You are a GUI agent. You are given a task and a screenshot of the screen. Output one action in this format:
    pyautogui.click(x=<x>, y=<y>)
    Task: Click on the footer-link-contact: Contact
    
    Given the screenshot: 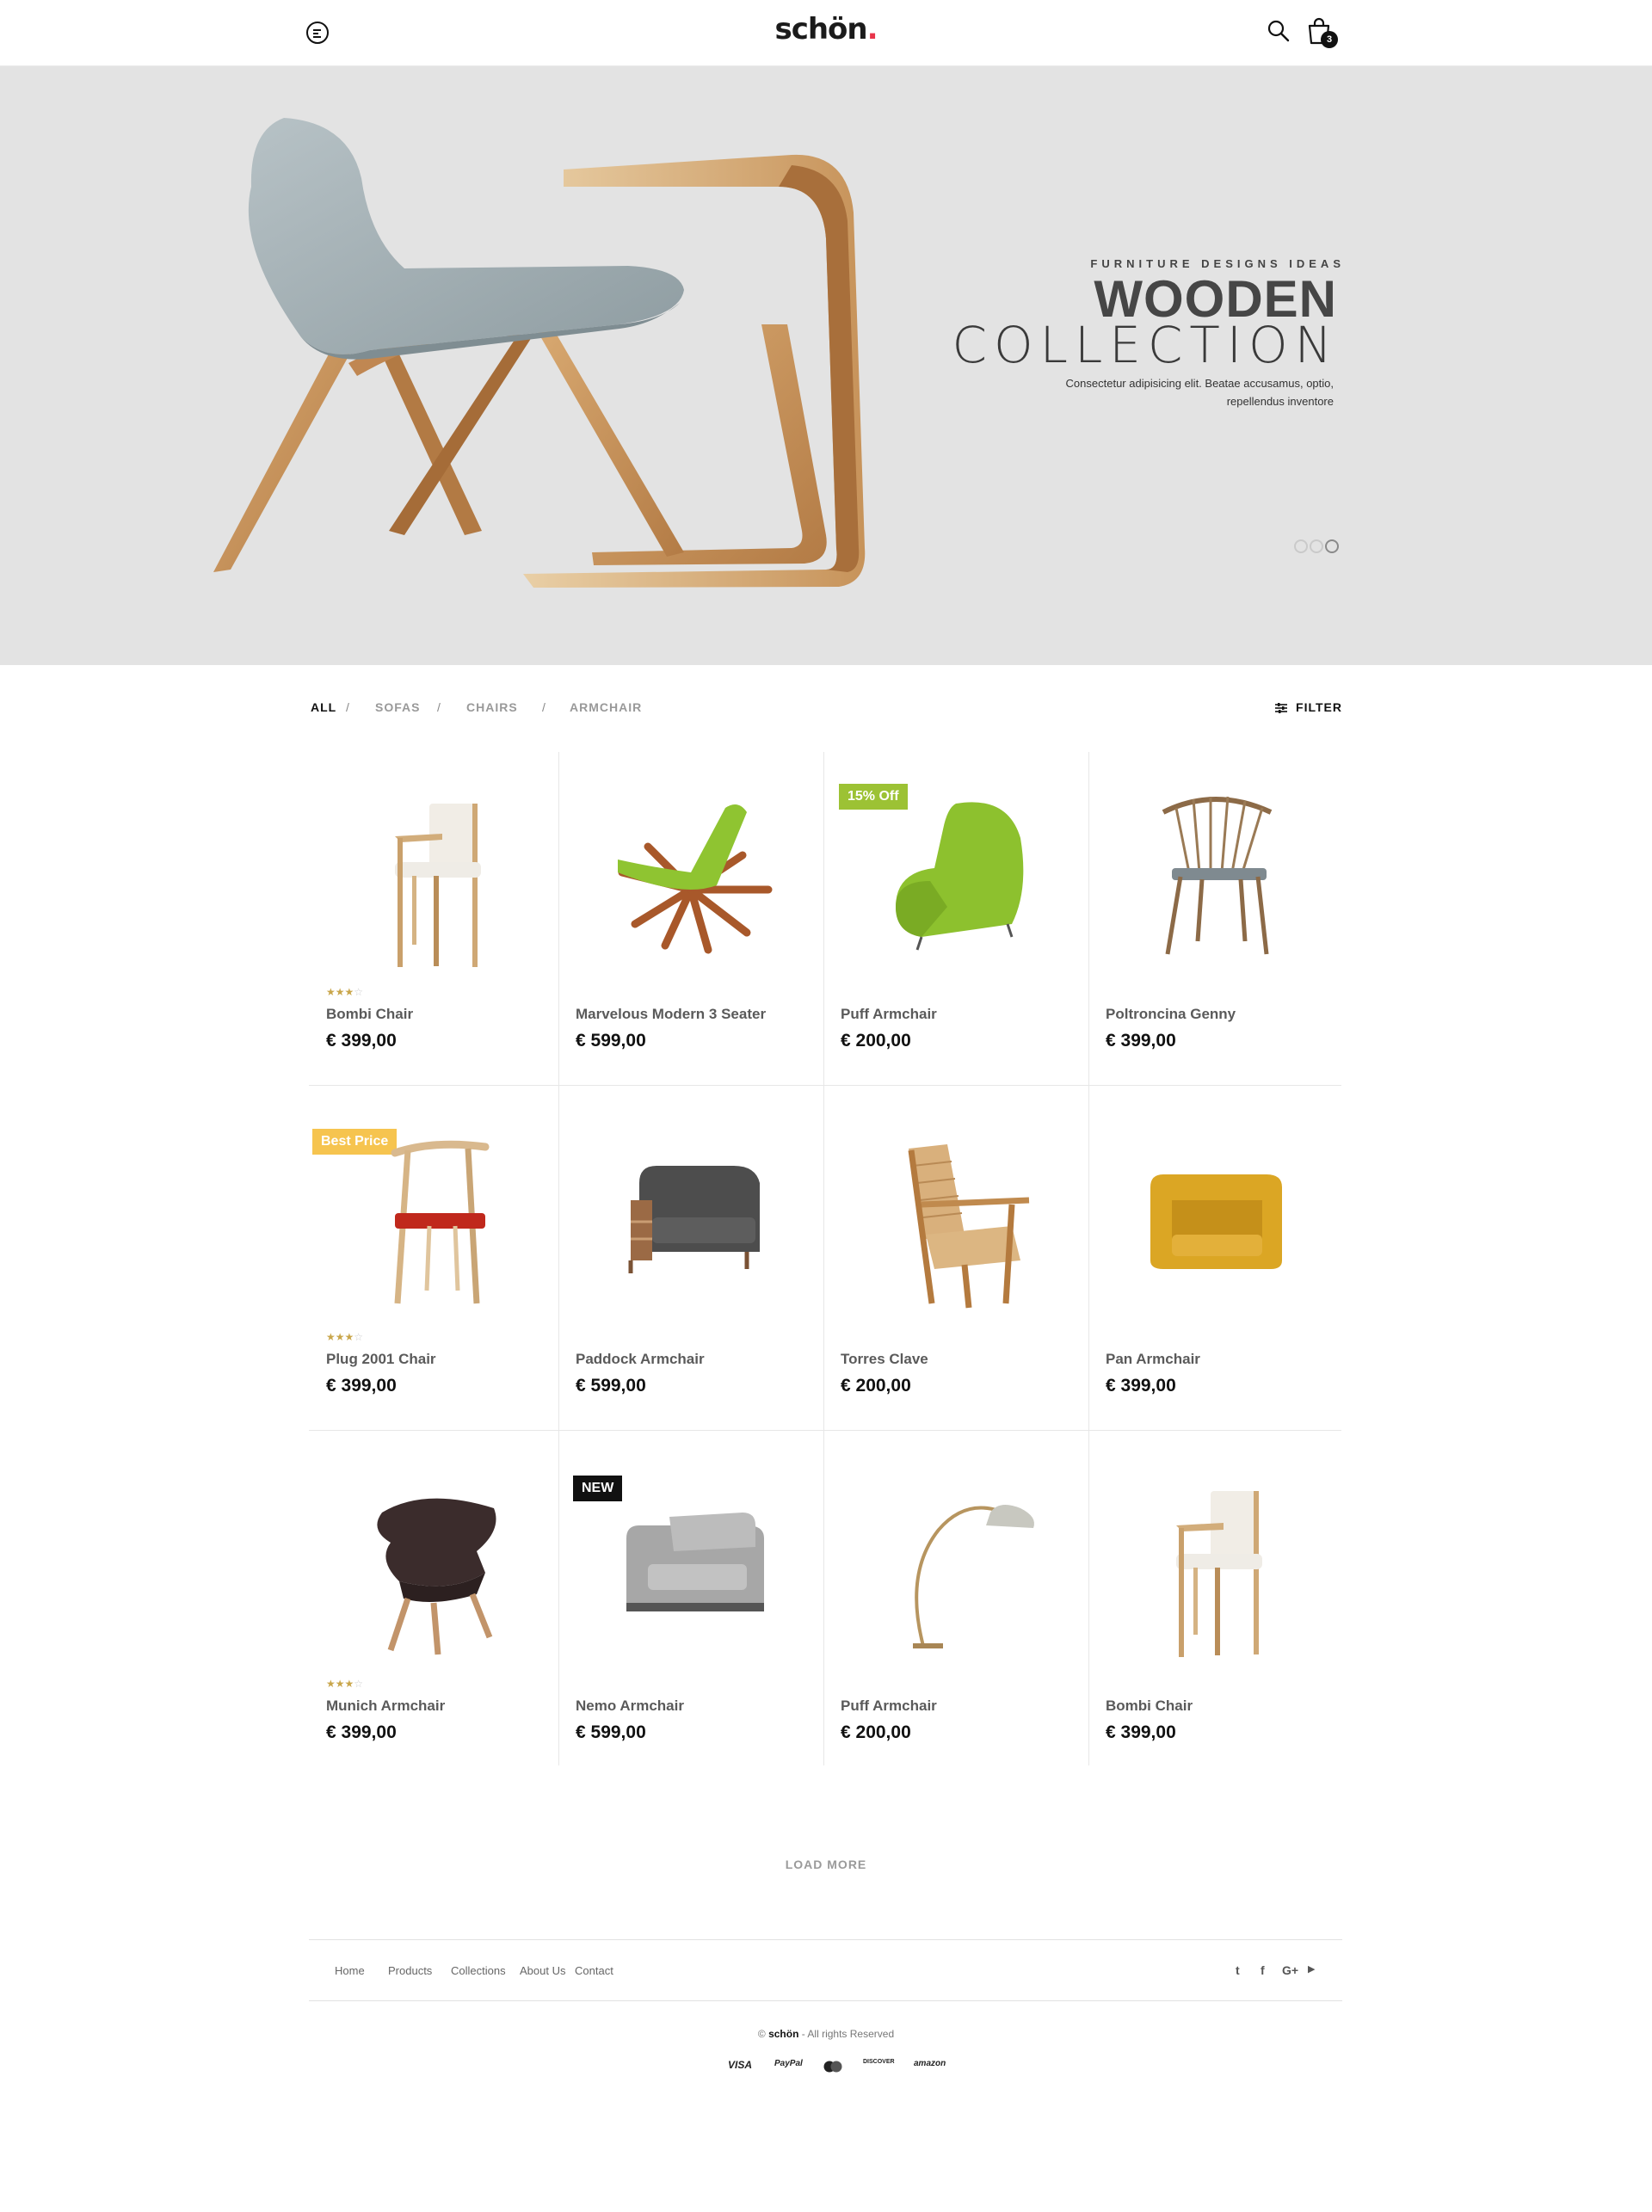 What is the action you would take?
    pyautogui.click(x=594, y=1970)
    